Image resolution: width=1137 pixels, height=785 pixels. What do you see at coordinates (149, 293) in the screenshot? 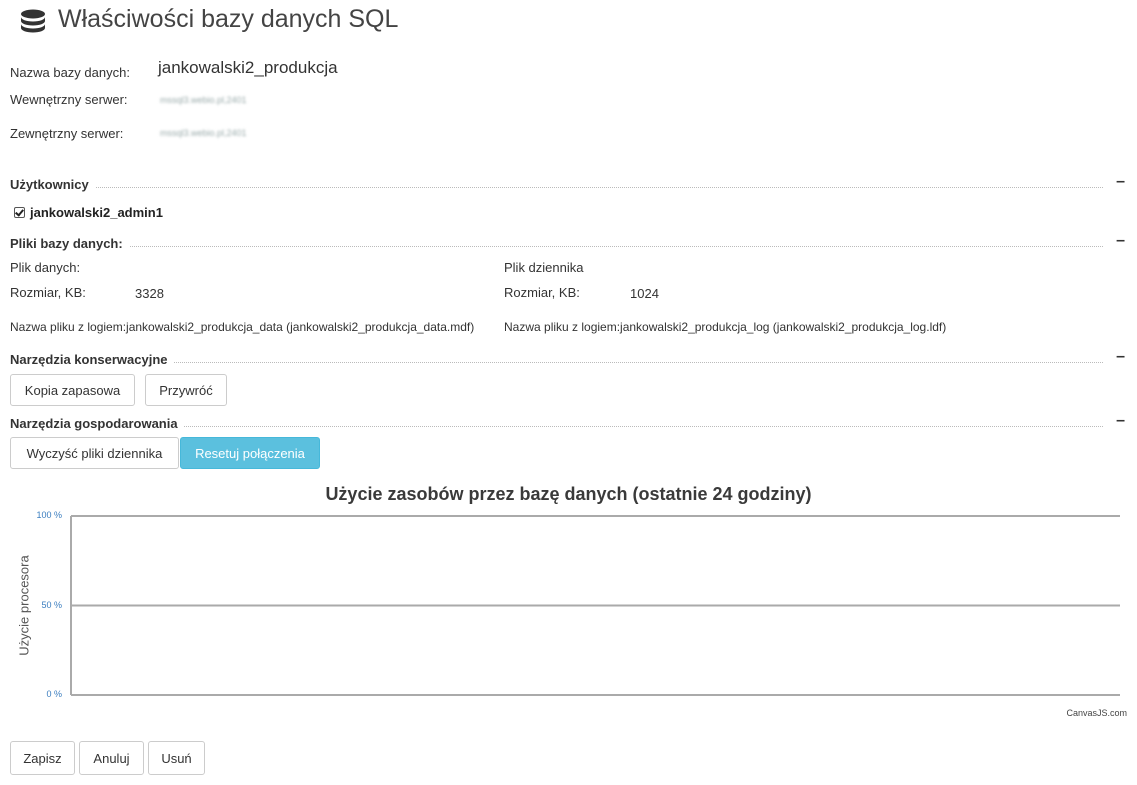
I see `data-size-value: 3328` at bounding box center [149, 293].